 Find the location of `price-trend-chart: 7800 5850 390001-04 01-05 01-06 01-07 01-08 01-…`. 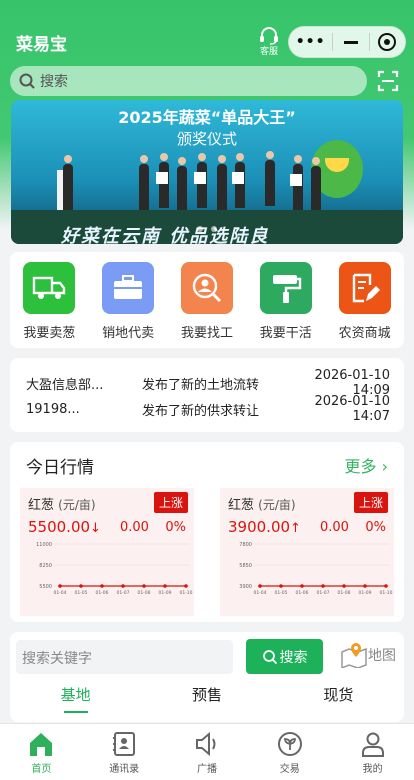

price-trend-chart: 7800 5850 390001-04 01-05 01-06 01-07 01-08 01-… is located at coordinates (315, 569).